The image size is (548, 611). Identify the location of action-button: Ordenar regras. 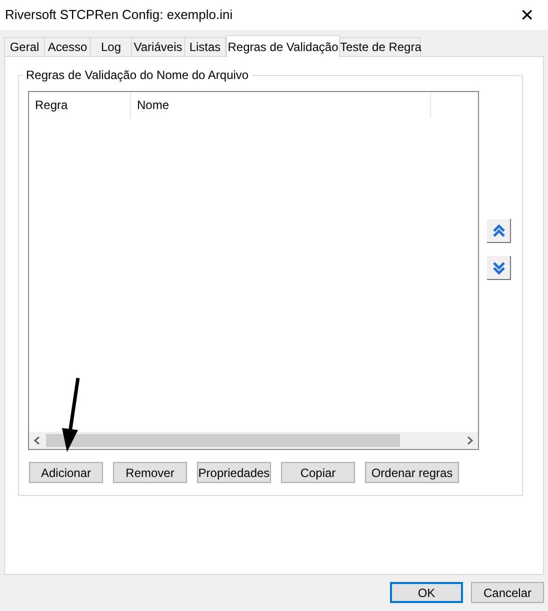
(412, 472).